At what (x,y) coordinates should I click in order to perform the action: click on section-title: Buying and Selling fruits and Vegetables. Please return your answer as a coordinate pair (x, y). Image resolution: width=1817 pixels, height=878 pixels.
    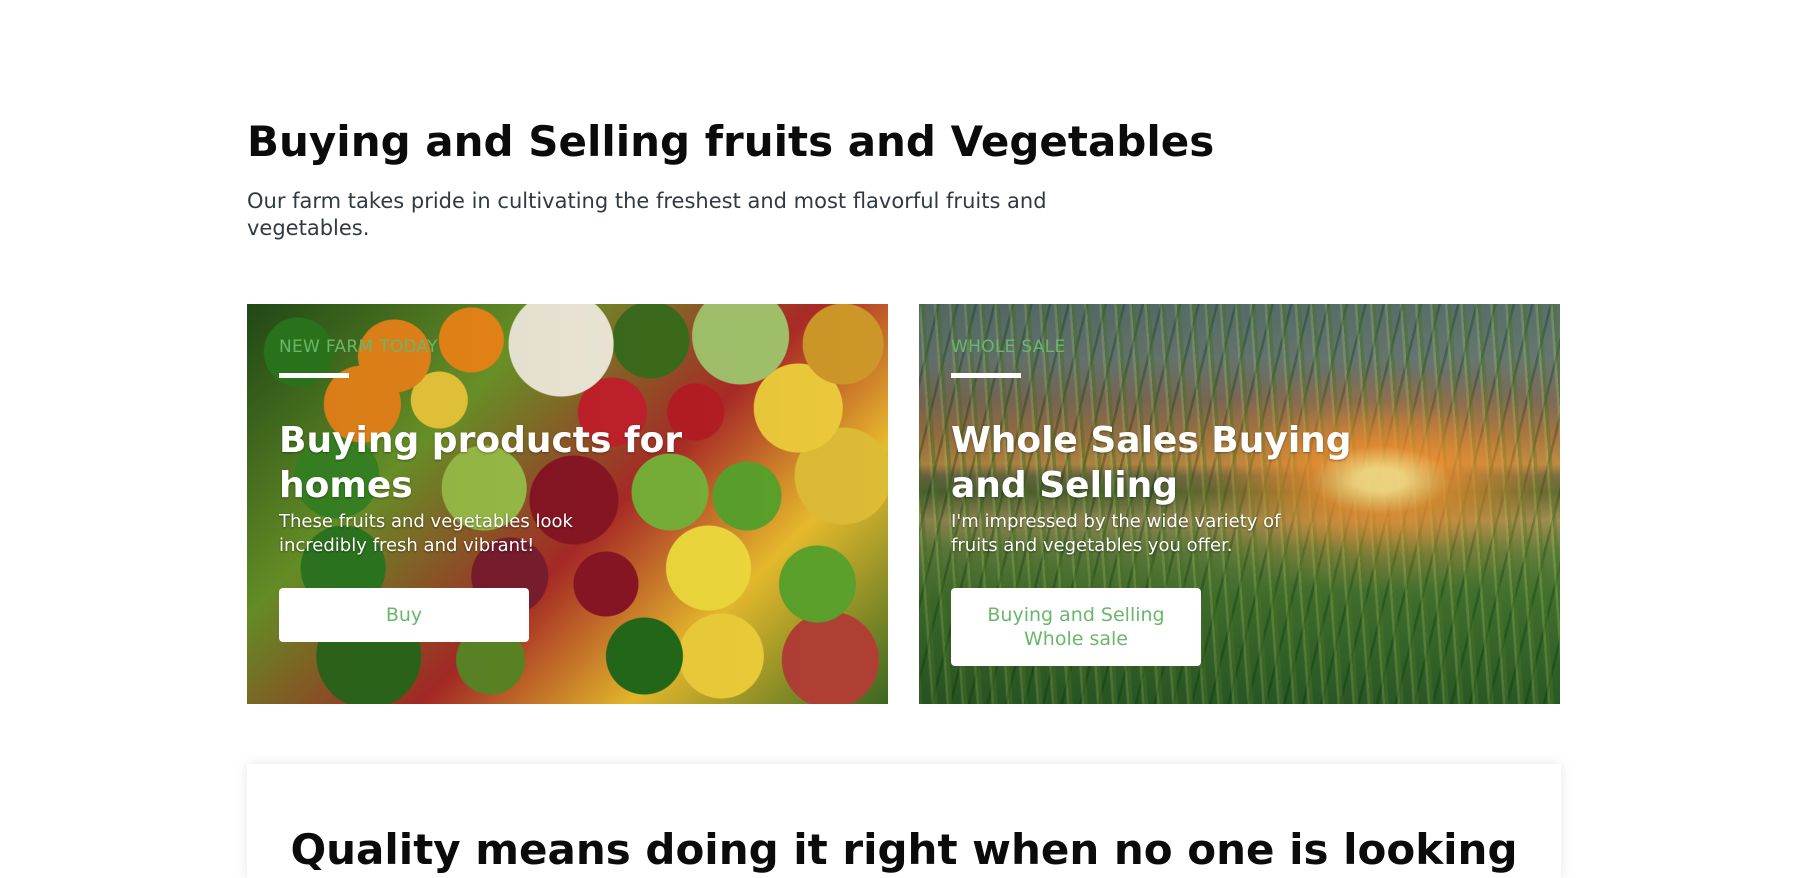
    Looking at the image, I should click on (731, 141).